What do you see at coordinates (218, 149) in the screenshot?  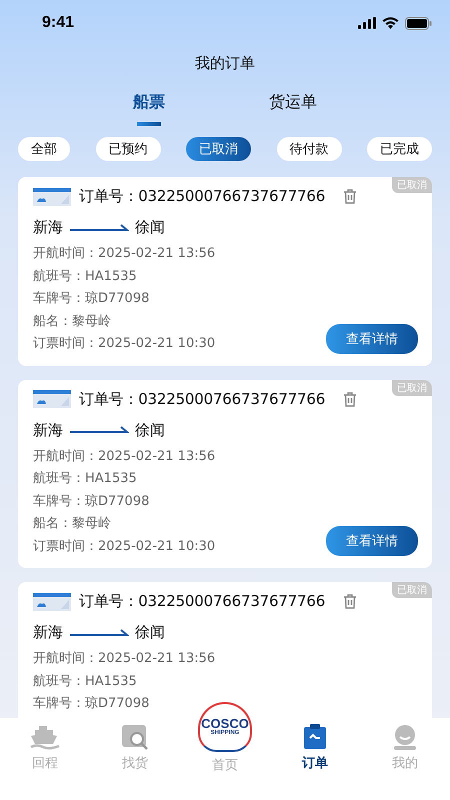 I see `filter-chip: 已取消` at bounding box center [218, 149].